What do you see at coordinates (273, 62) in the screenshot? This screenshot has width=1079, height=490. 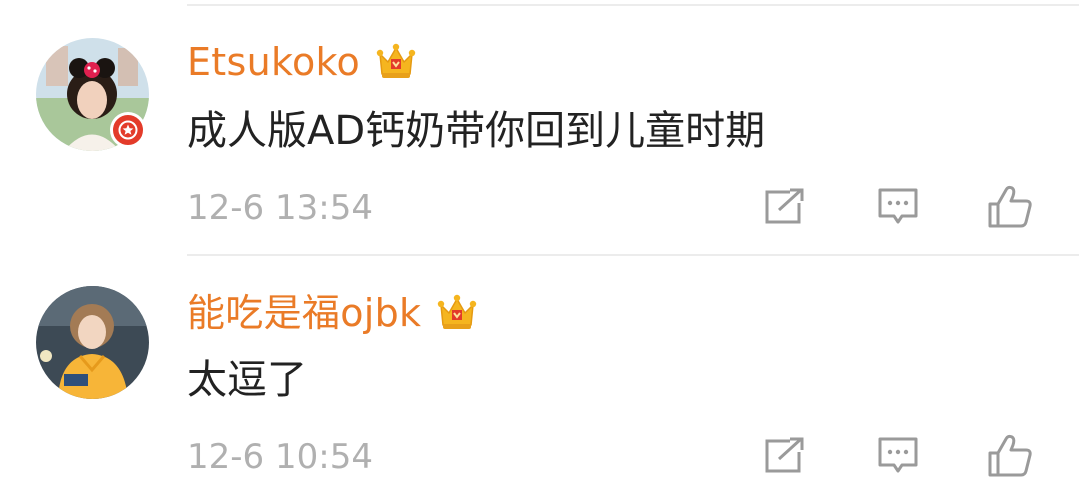 I see `username: Etsukoko` at bounding box center [273, 62].